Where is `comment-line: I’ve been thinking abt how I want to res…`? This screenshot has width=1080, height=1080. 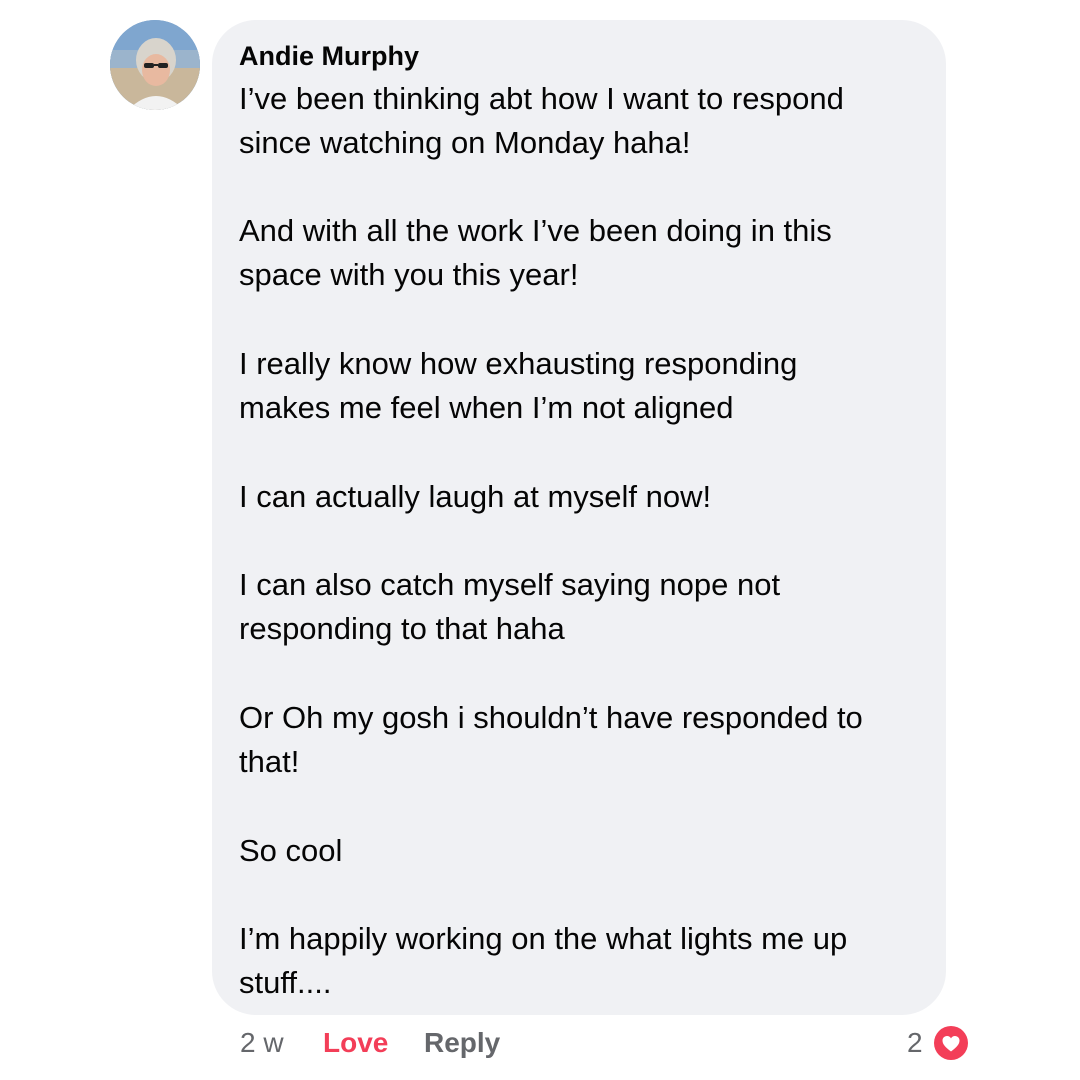
comment-line: I’ve been thinking abt how I want to res… is located at coordinates (541, 98).